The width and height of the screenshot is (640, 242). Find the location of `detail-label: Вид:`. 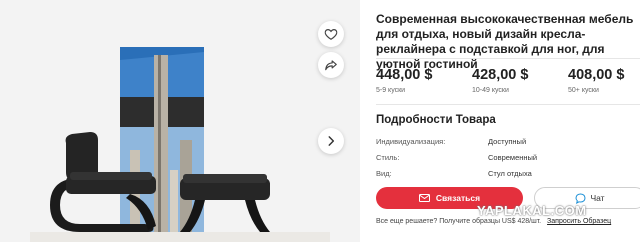

detail-label: Вид: is located at coordinates (384, 173).